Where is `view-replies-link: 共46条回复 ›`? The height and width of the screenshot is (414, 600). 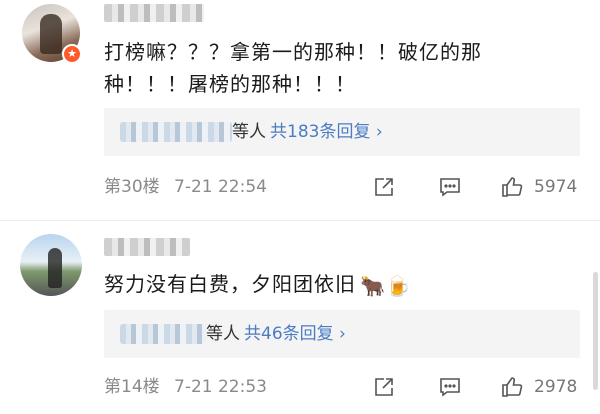
view-replies-link: 共46条回复 › is located at coordinates (295, 334).